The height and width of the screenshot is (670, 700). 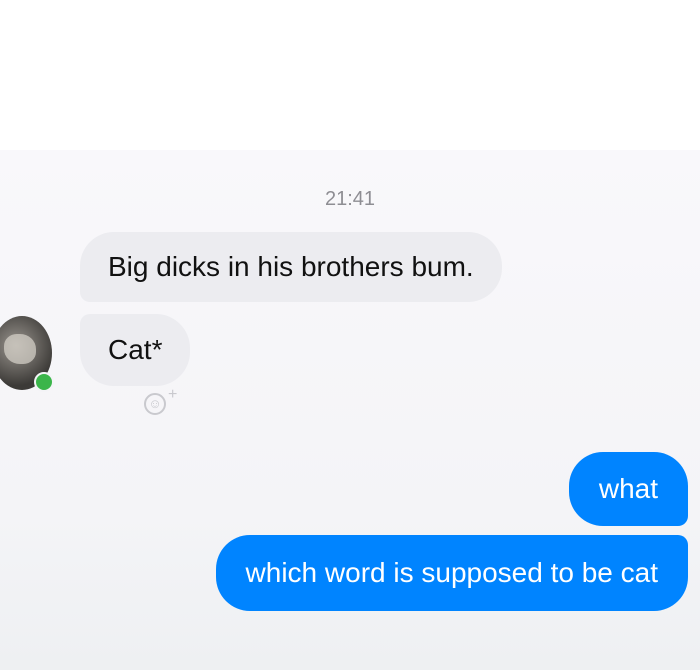 I want to click on message-timestamp: 21:41, so click(x=350, y=199).